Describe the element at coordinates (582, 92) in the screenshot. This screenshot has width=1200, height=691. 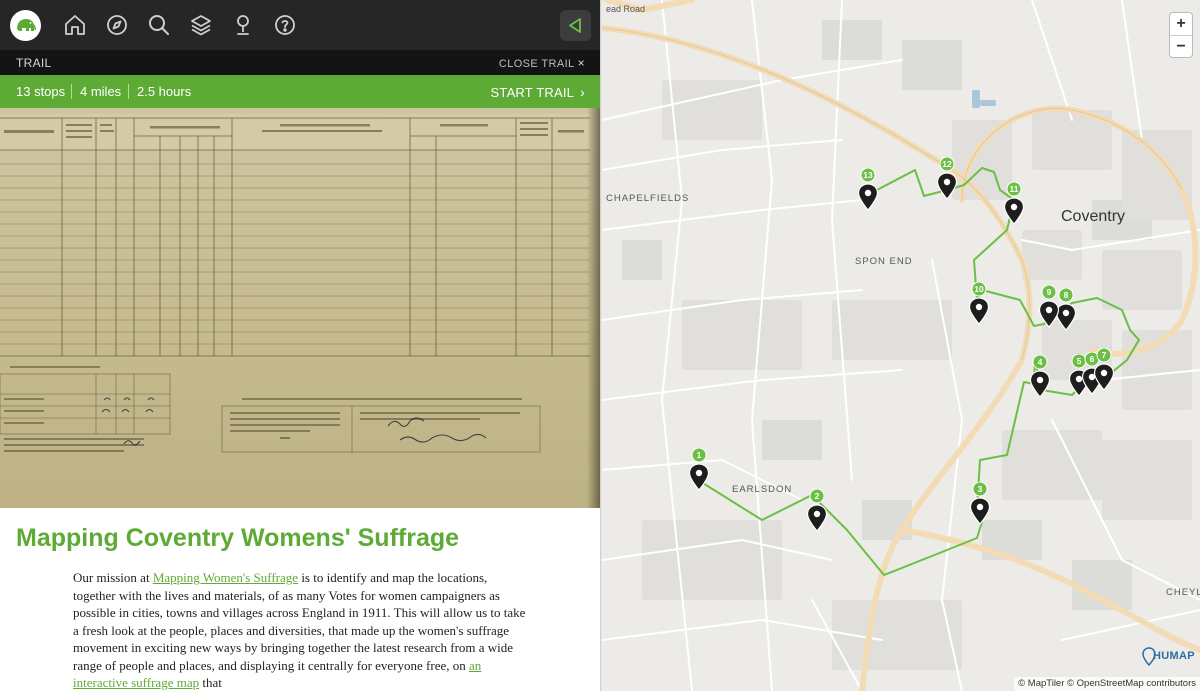
I see `chevron-right-icon: ›` at that location.